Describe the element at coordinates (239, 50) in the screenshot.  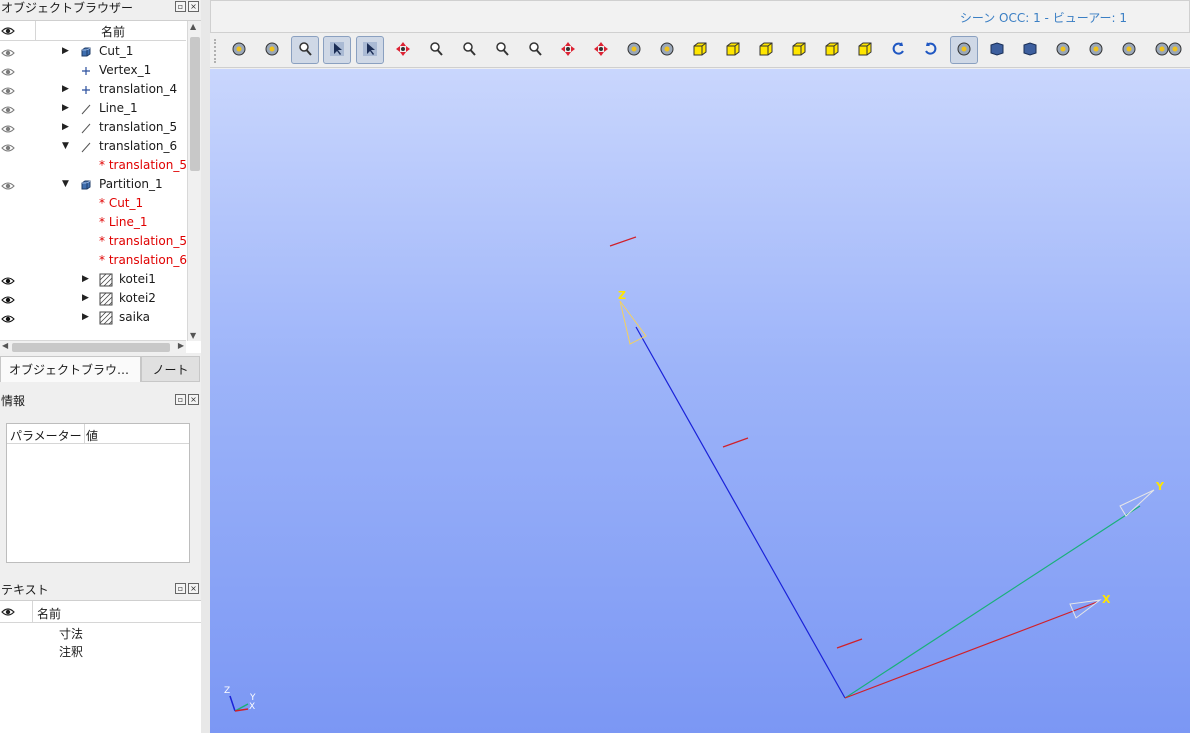
I see `dump-view-button` at that location.